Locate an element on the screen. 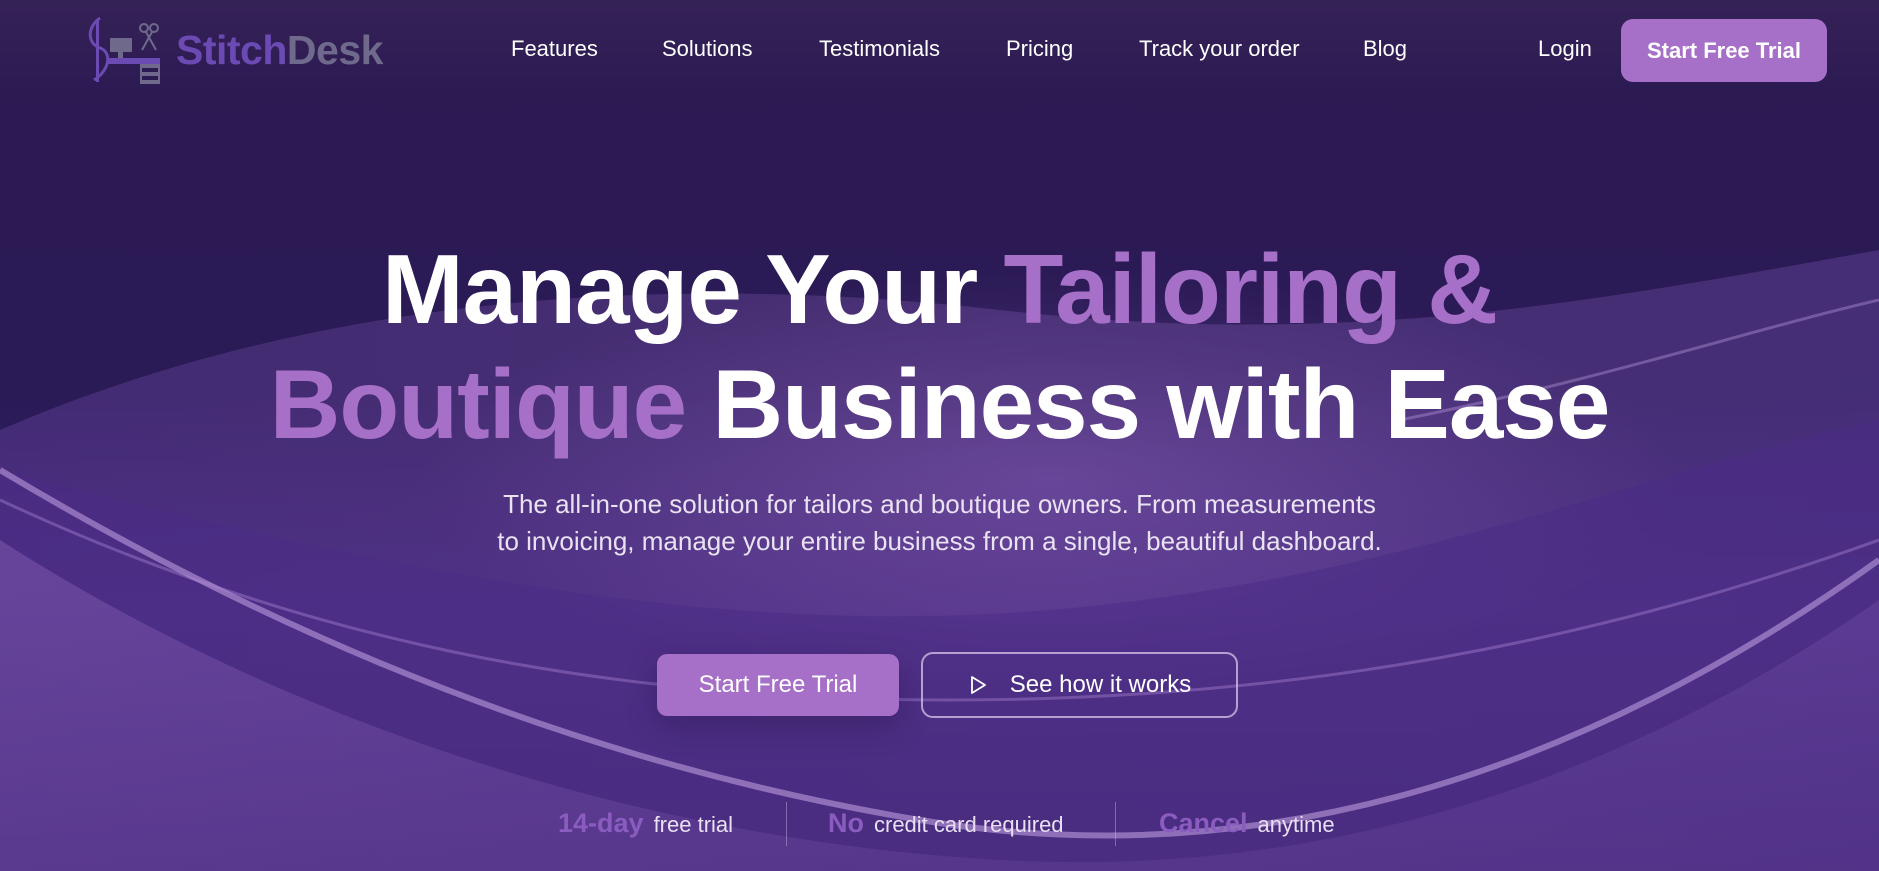 Image resolution: width=1879 pixels, height=871 pixels. nav-solutions: Solutions is located at coordinates (707, 49).